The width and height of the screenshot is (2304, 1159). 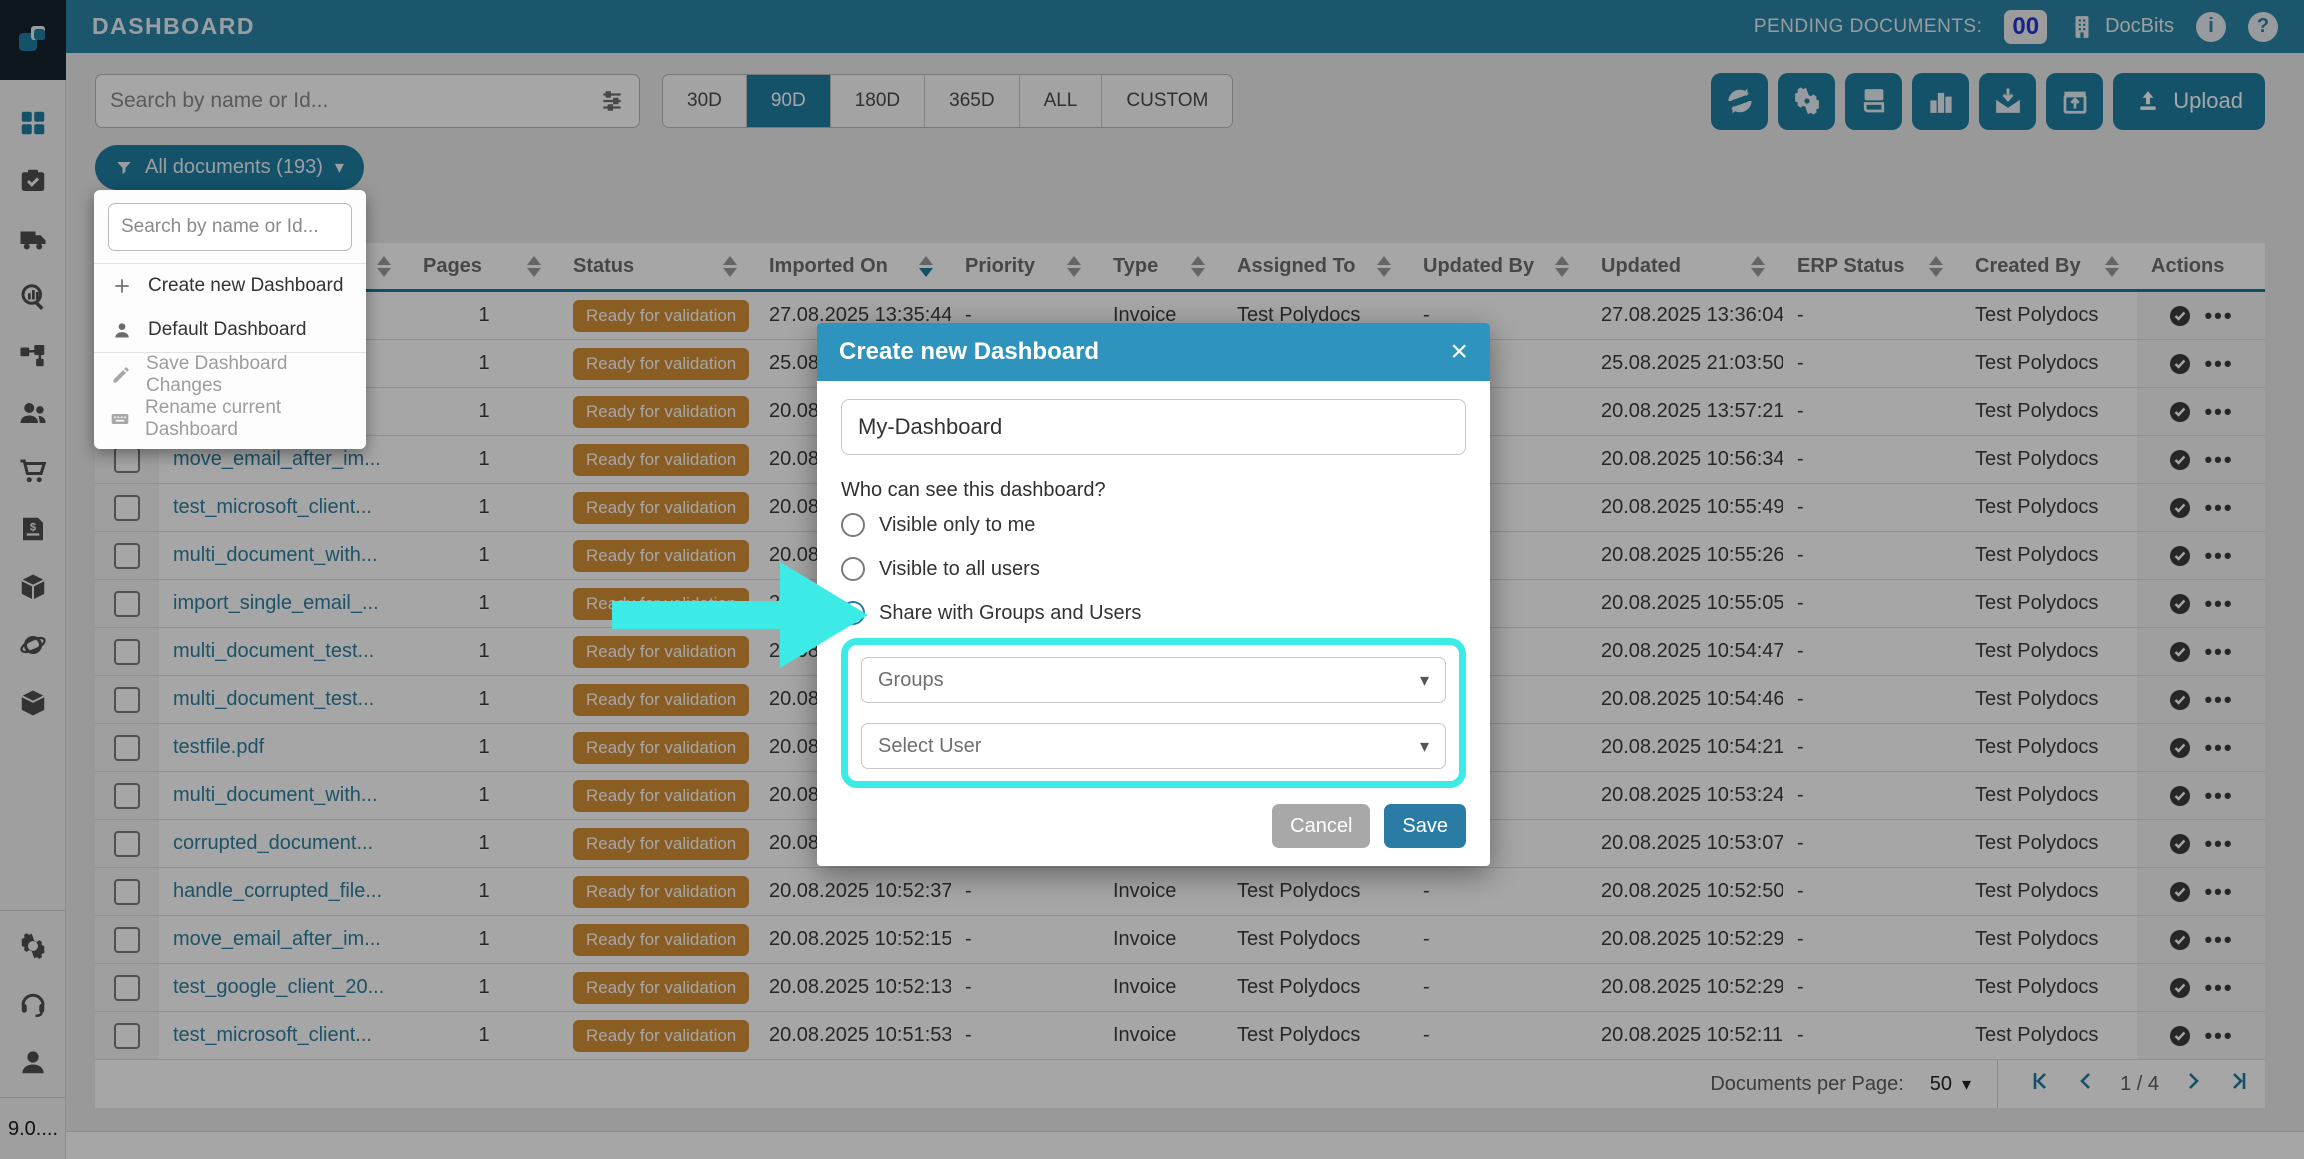 What do you see at coordinates (930, 745) in the screenshot?
I see `user-select-placeholder: Select User` at bounding box center [930, 745].